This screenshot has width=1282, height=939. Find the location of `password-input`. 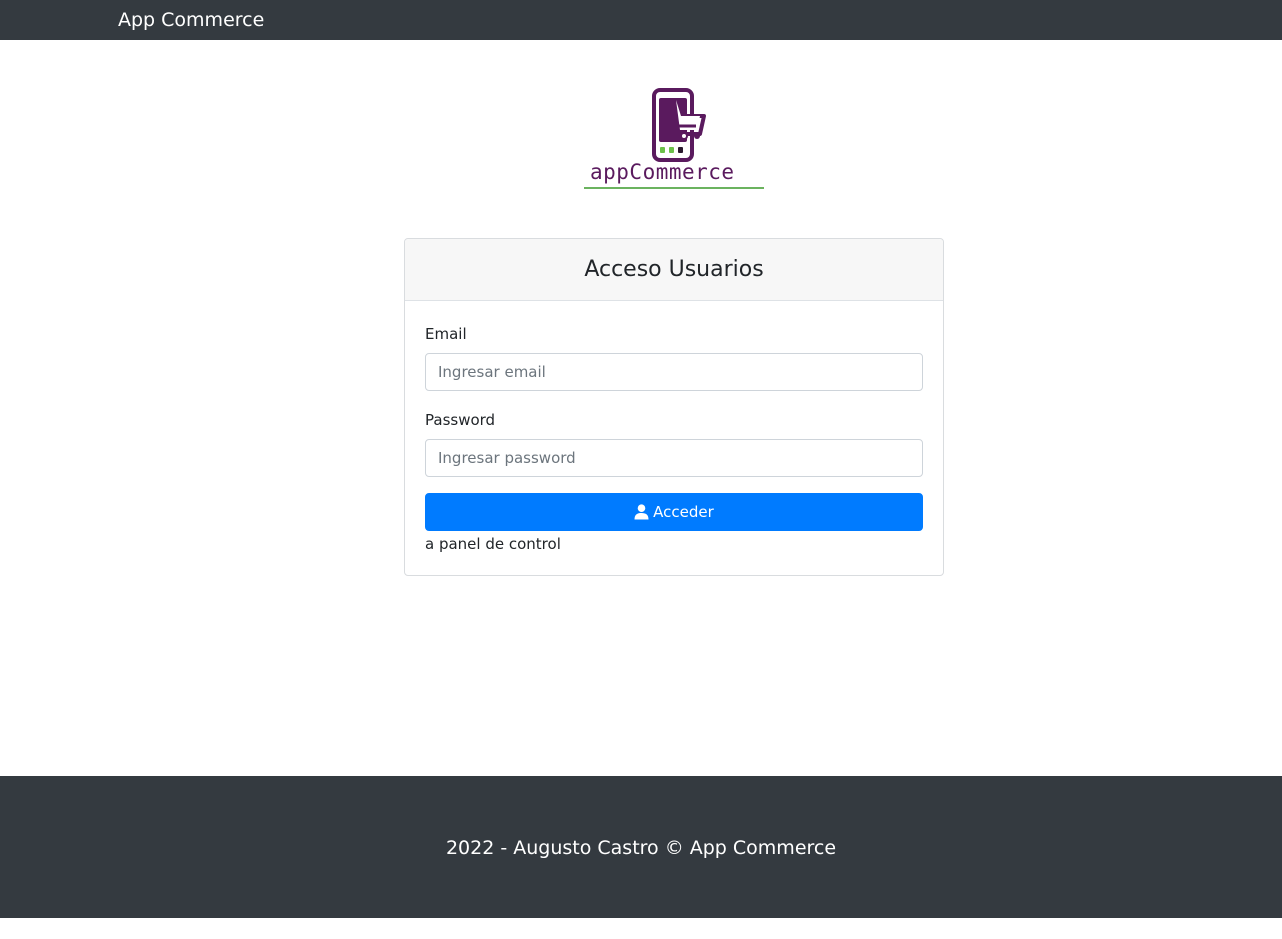

password-input is located at coordinates (674, 458).